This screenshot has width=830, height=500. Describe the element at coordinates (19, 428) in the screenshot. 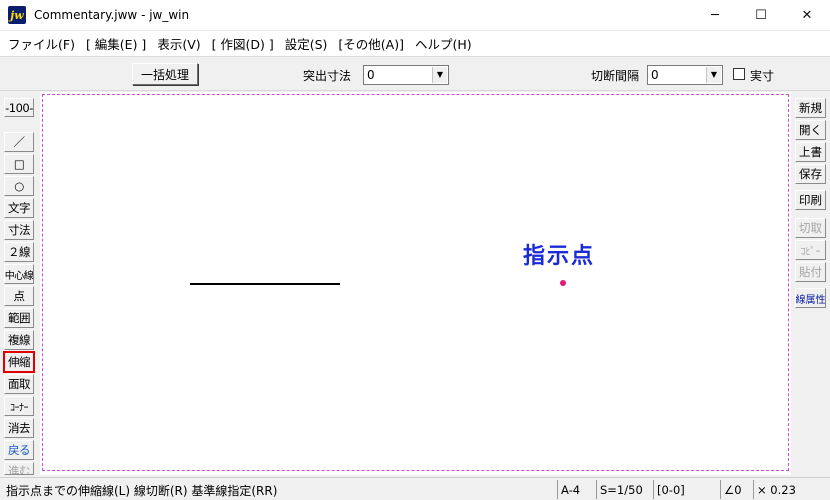

I see `erase-tool: 消去` at that location.